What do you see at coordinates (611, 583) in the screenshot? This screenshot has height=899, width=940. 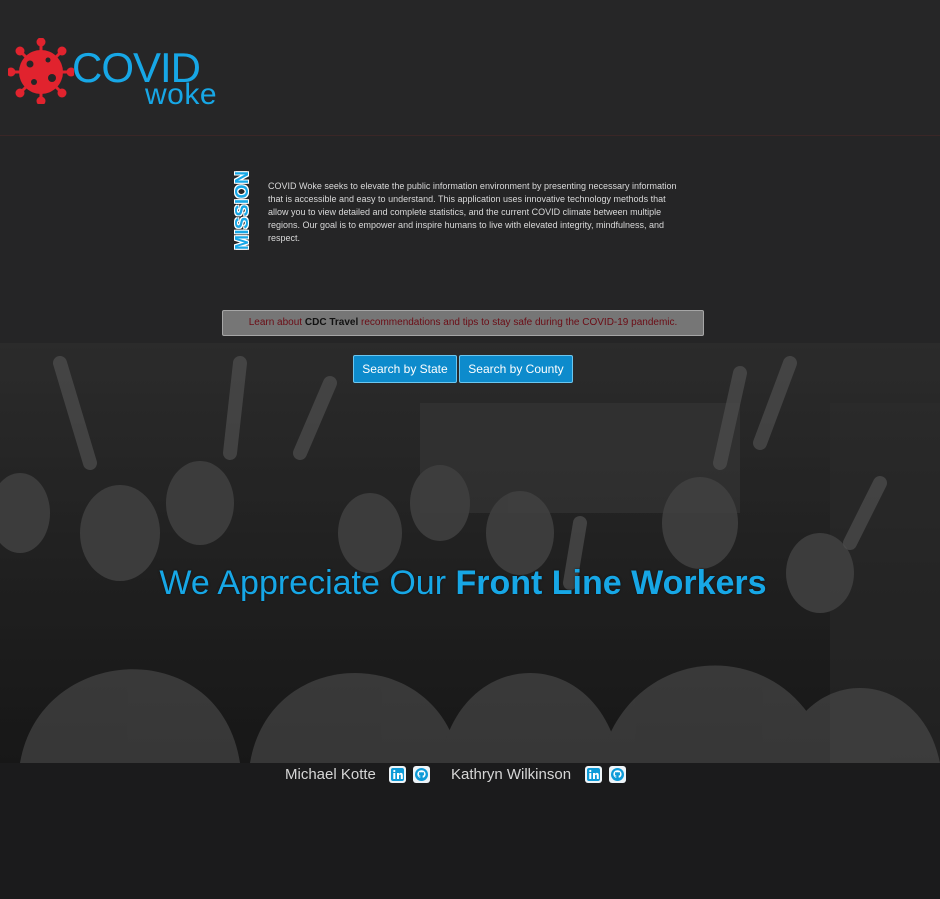 I see `hero-headline-strong: Front Line Workers` at bounding box center [611, 583].